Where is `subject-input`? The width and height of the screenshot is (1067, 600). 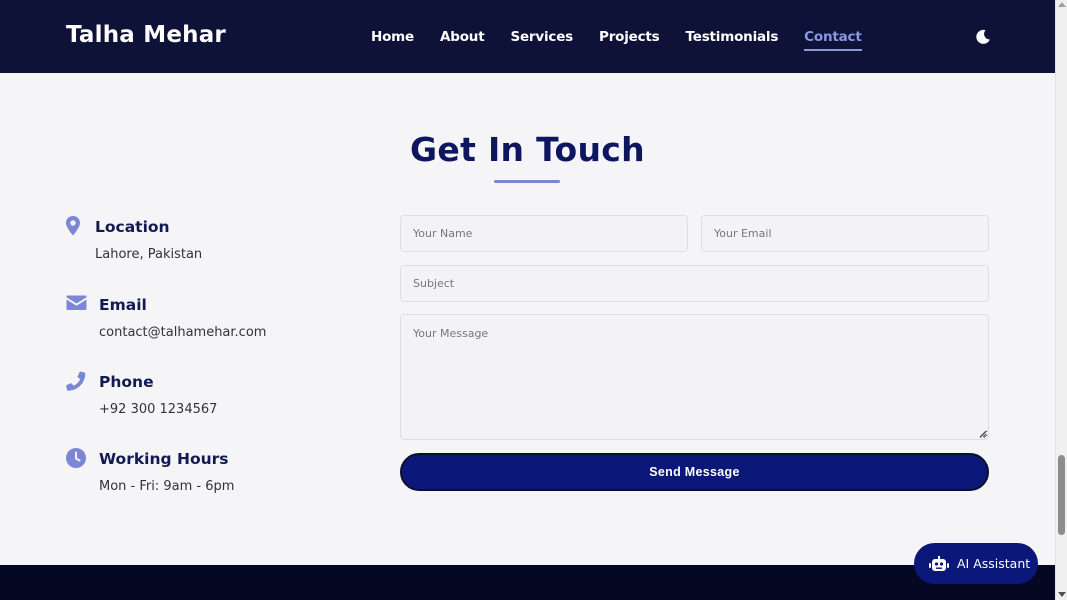 subject-input is located at coordinates (694, 283).